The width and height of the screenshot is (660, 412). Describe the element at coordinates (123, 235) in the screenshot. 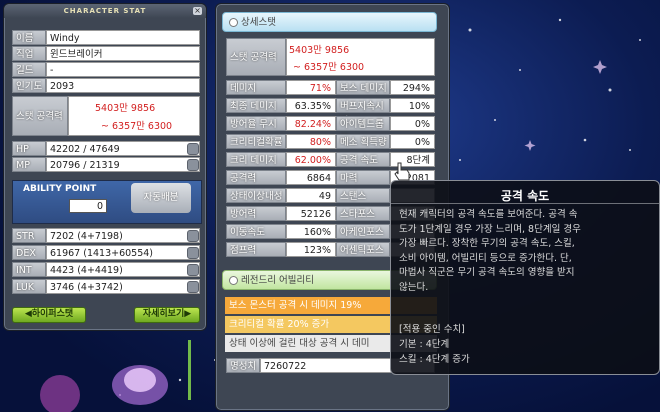

I see `row-value: 7202 (4+7198)` at that location.